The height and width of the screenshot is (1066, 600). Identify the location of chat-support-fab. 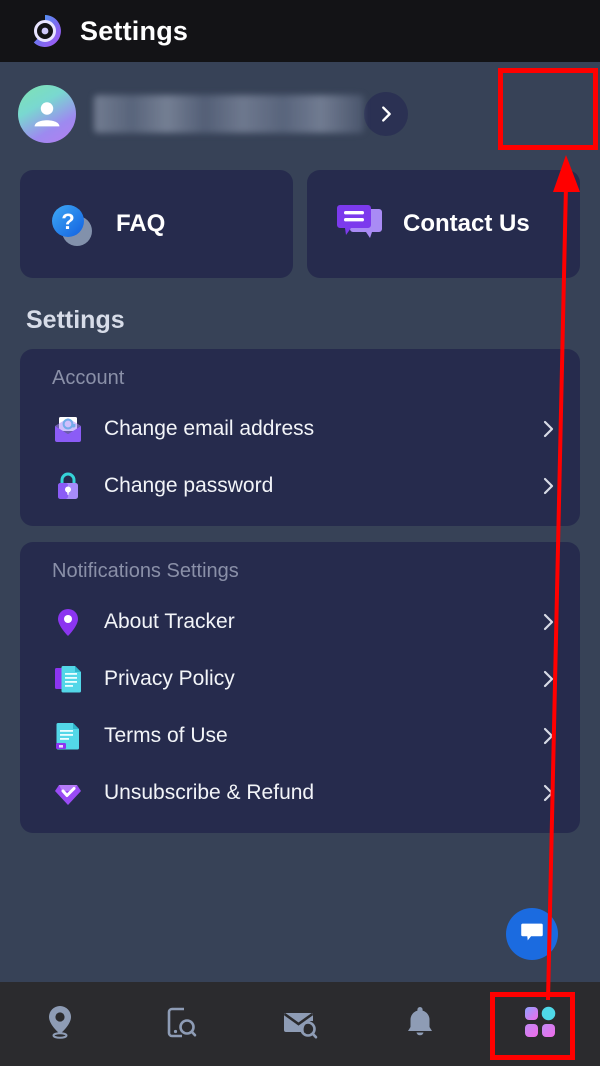
(532, 934).